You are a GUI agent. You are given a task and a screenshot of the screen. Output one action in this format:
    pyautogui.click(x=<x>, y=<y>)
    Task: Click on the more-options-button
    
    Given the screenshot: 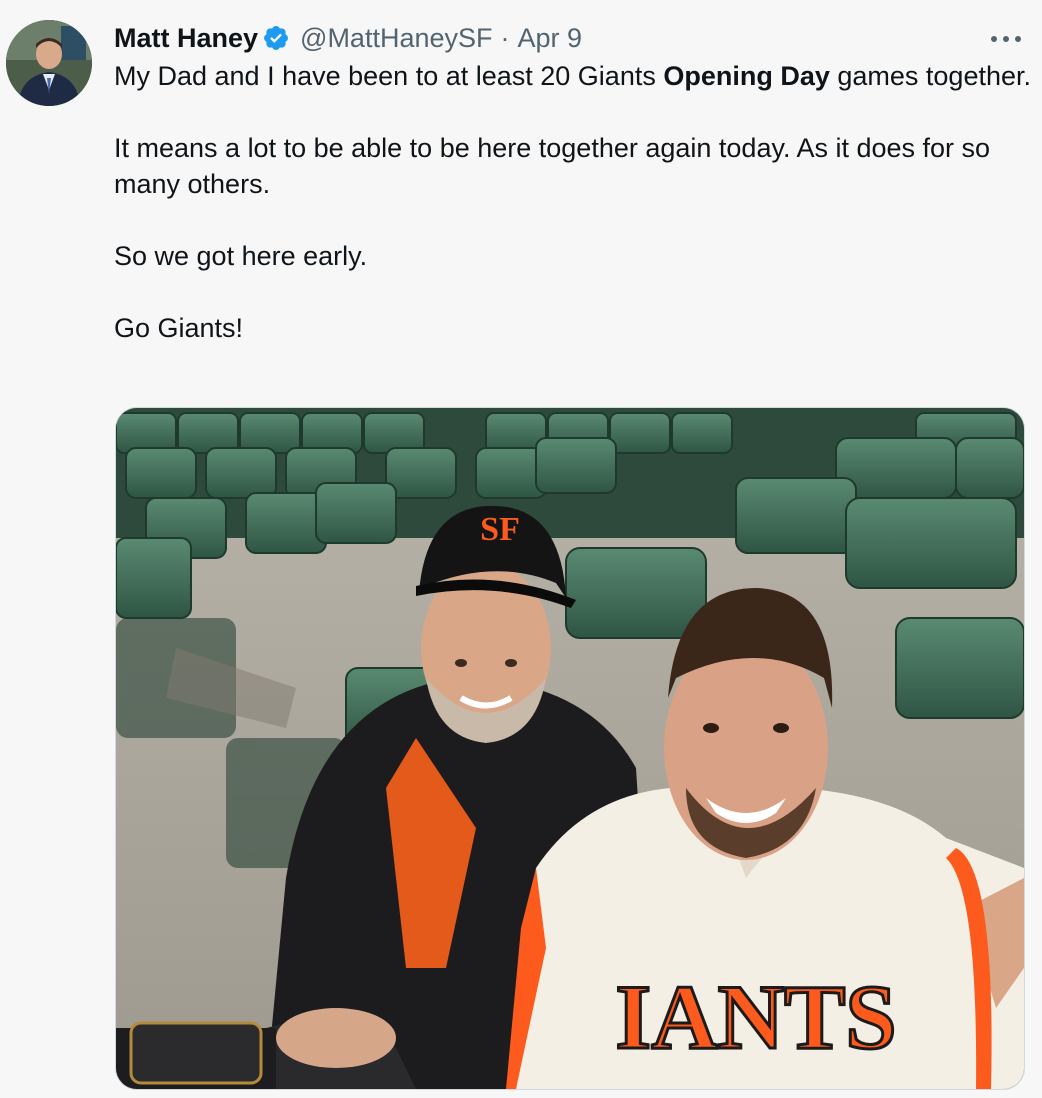 What is the action you would take?
    pyautogui.click(x=1006, y=39)
    